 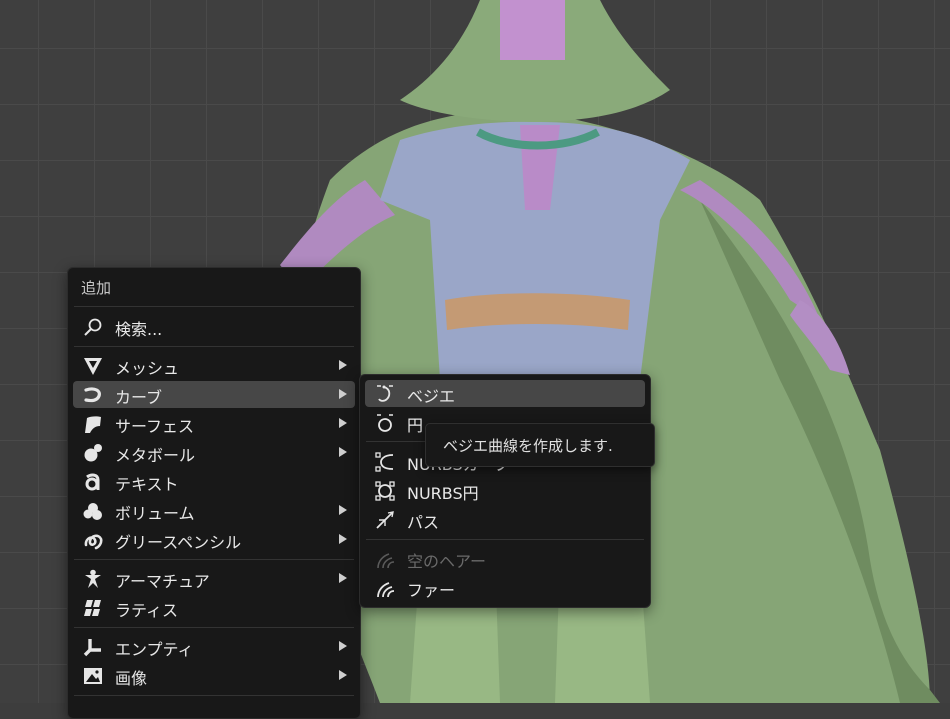 I want to click on menu-item-mesh: メッシュ, so click(x=214, y=365).